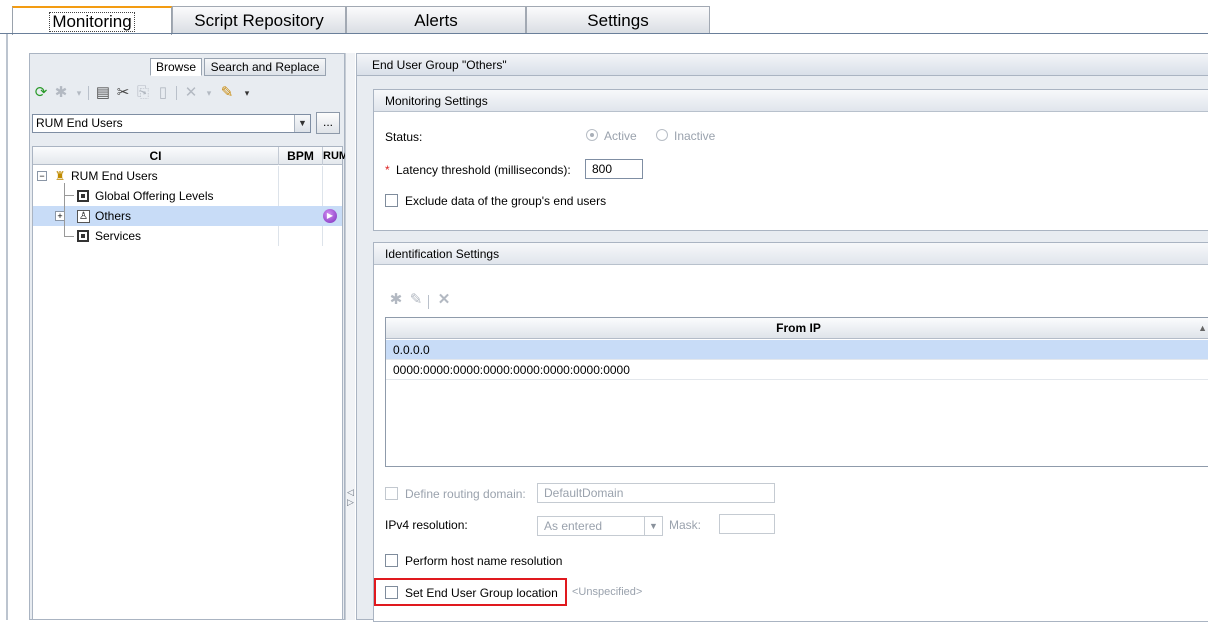  Describe the element at coordinates (335, 156) in the screenshot. I see `column-rum: RUM` at that location.